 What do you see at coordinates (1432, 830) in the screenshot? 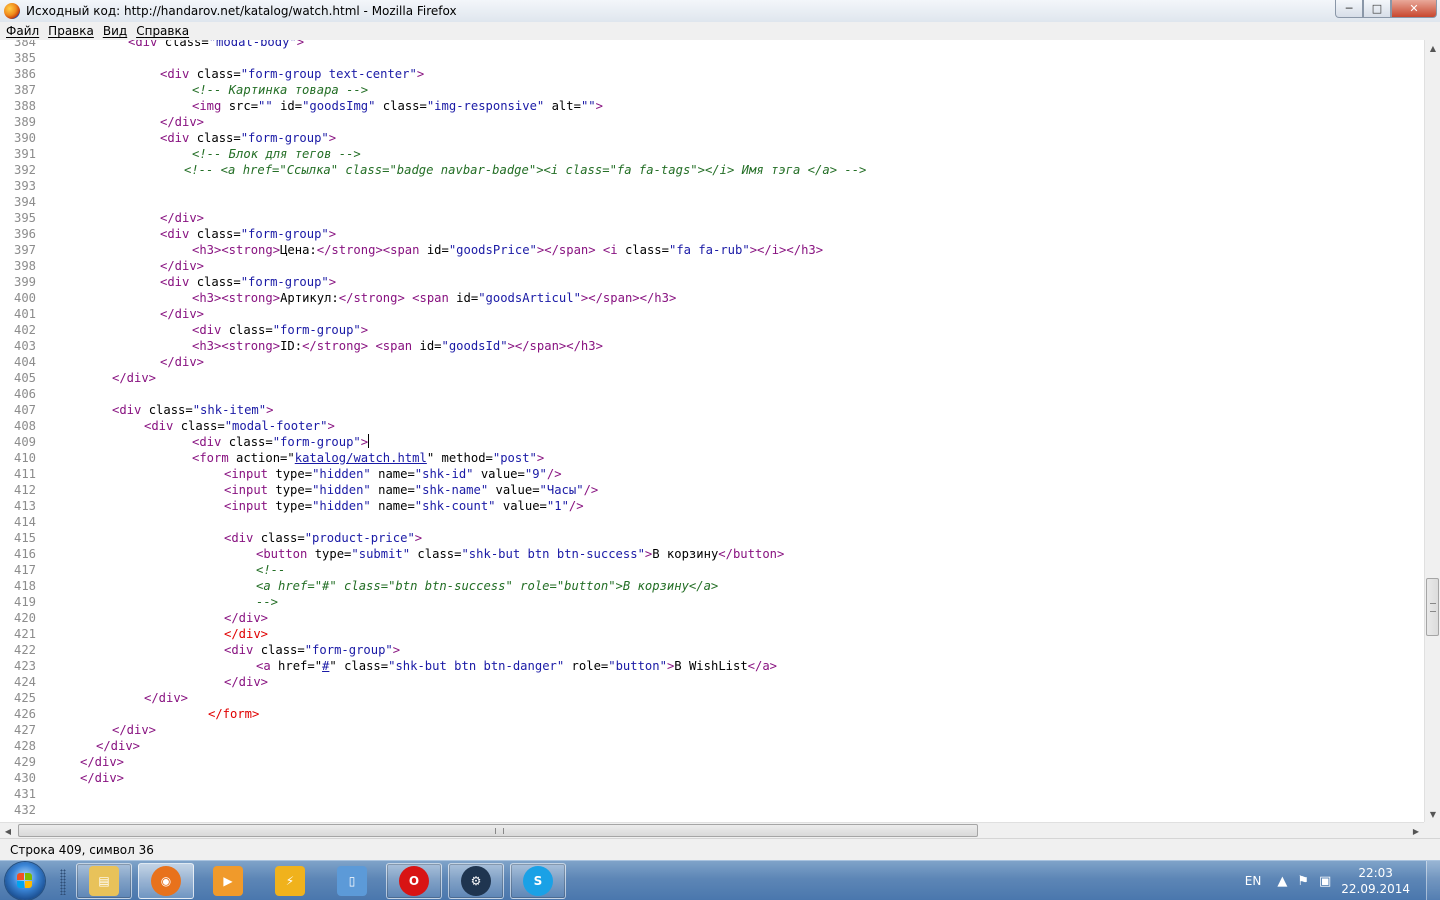
I see `scrollbar-corner` at bounding box center [1432, 830].